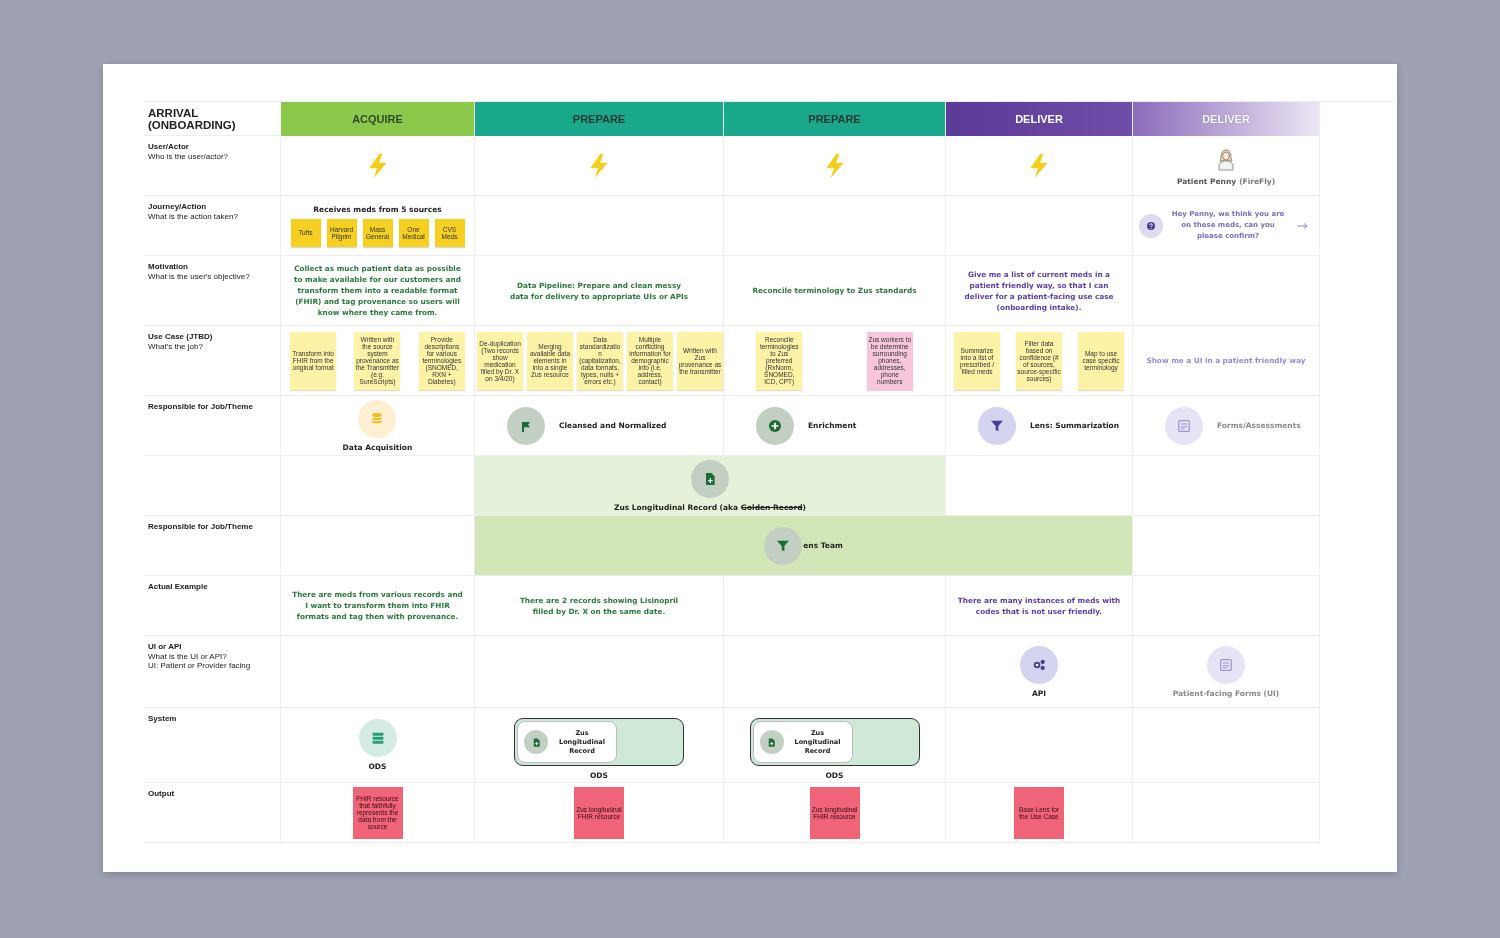  I want to click on row-question: What is the user's objective?, so click(199, 276).